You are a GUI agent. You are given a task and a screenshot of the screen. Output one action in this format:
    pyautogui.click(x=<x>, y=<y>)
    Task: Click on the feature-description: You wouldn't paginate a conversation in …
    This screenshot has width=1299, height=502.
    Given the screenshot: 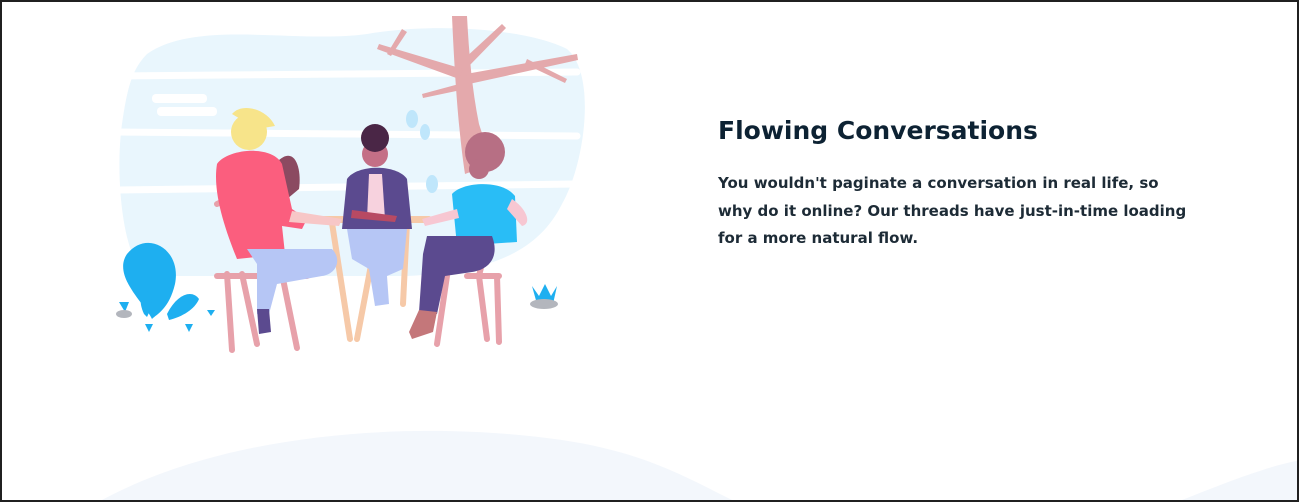 What is the action you would take?
    pyautogui.click(x=952, y=210)
    